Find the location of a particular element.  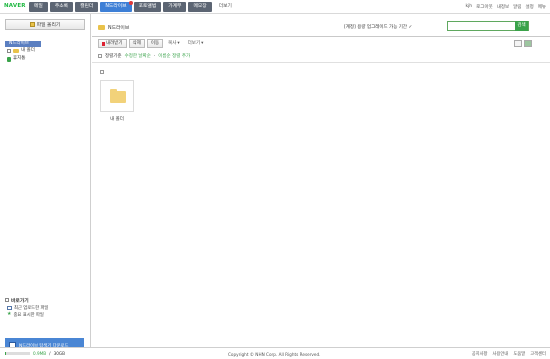

usage-bar-fill is located at coordinates (6, 353).